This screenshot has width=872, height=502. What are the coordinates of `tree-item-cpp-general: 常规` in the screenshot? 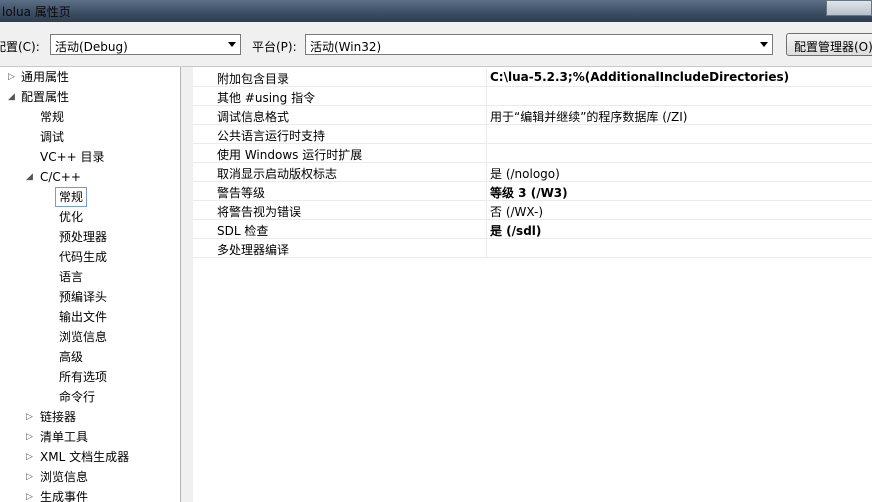 It's located at (71, 197).